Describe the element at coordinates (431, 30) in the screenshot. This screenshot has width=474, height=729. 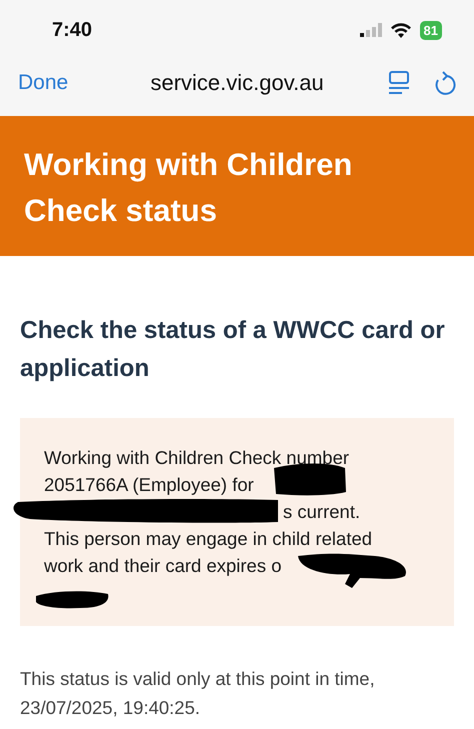
I see `battery-level: 81` at that location.